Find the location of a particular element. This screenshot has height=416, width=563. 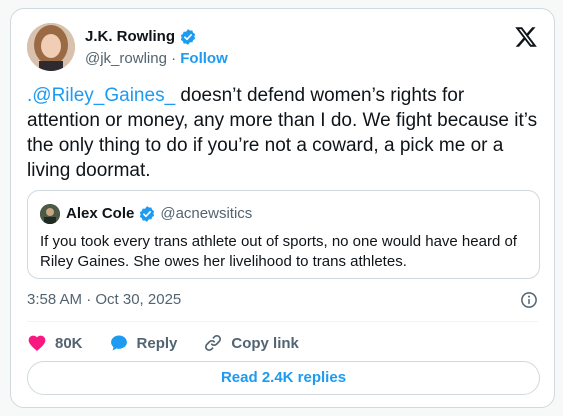

author-avatar is located at coordinates (51, 47).